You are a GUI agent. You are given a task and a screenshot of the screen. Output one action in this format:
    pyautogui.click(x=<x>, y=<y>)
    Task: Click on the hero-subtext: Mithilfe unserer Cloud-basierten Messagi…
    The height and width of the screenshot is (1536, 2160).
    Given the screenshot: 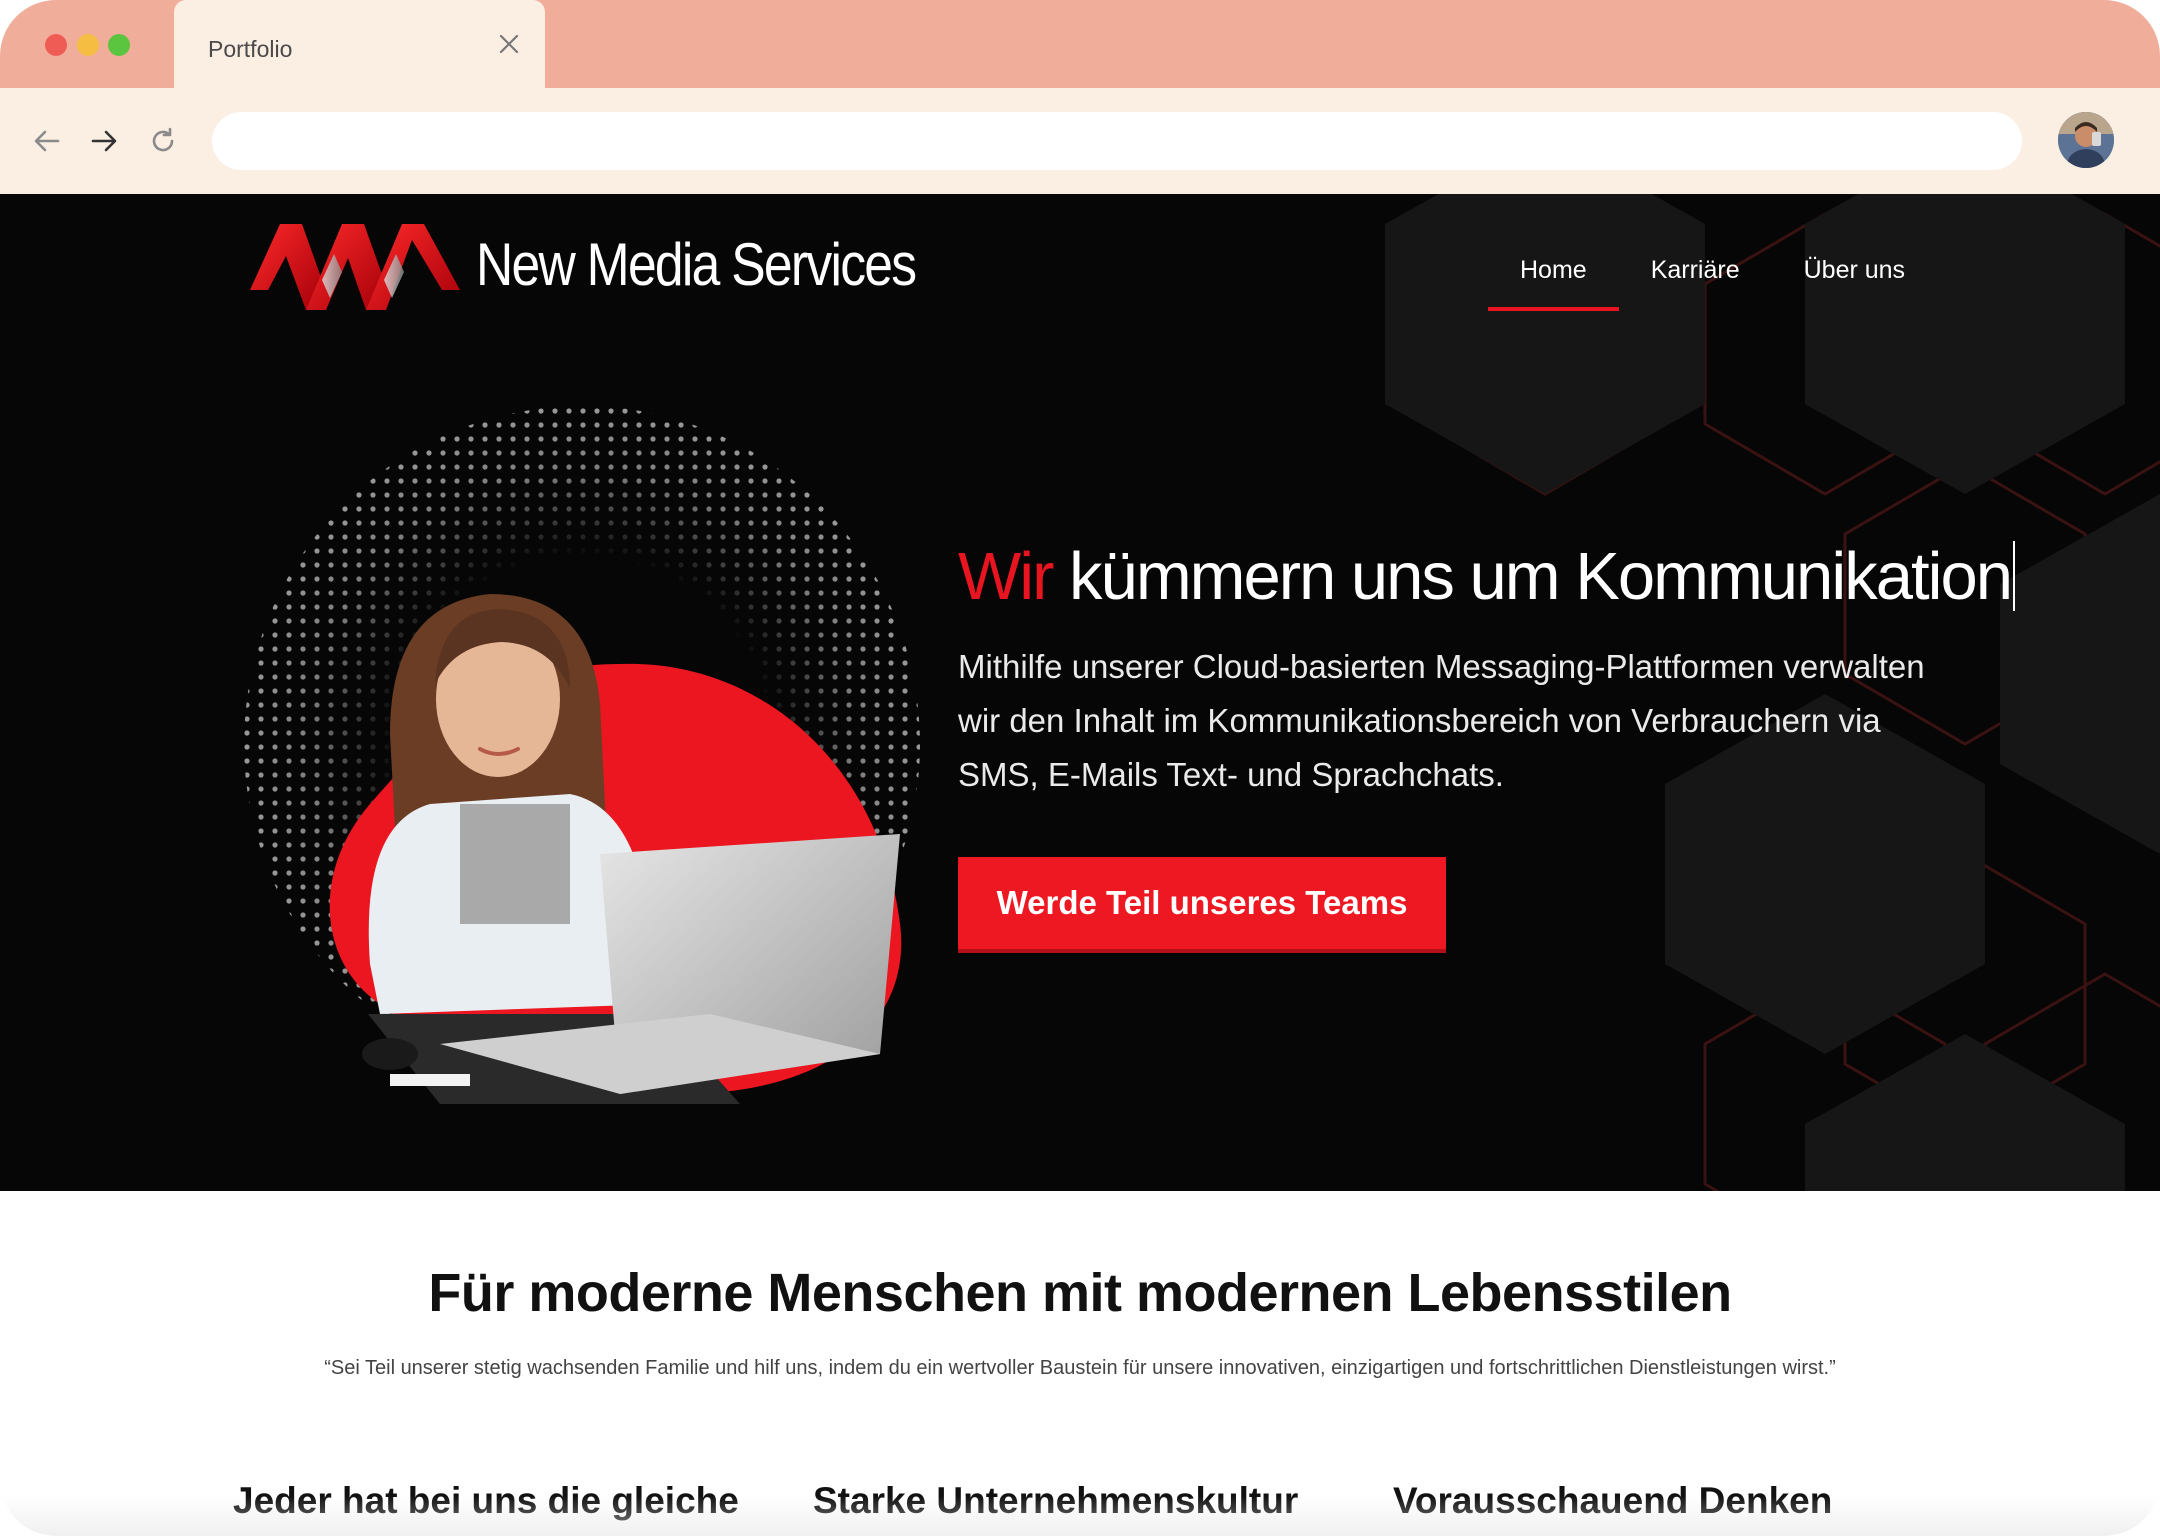 What is the action you would take?
    pyautogui.click(x=1441, y=720)
    